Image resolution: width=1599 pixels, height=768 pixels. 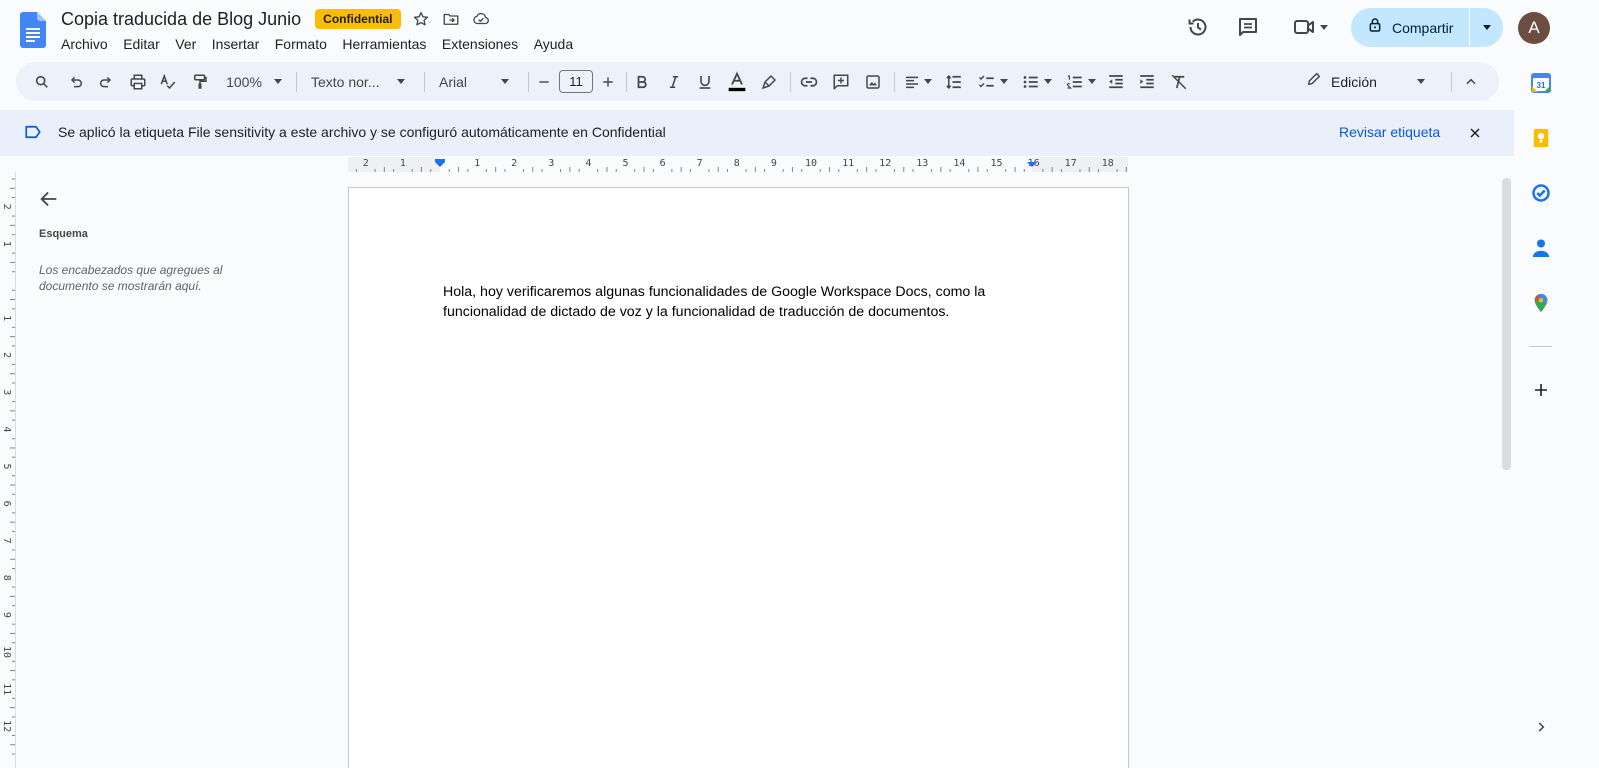 I want to click on text-color-icon, so click(x=737, y=81).